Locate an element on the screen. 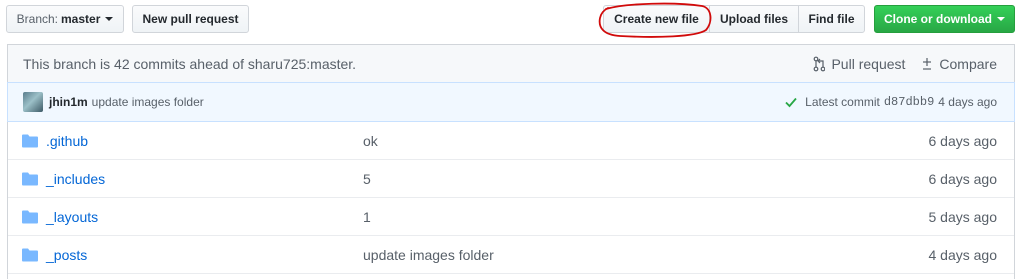  diff-icon is located at coordinates (927, 63).